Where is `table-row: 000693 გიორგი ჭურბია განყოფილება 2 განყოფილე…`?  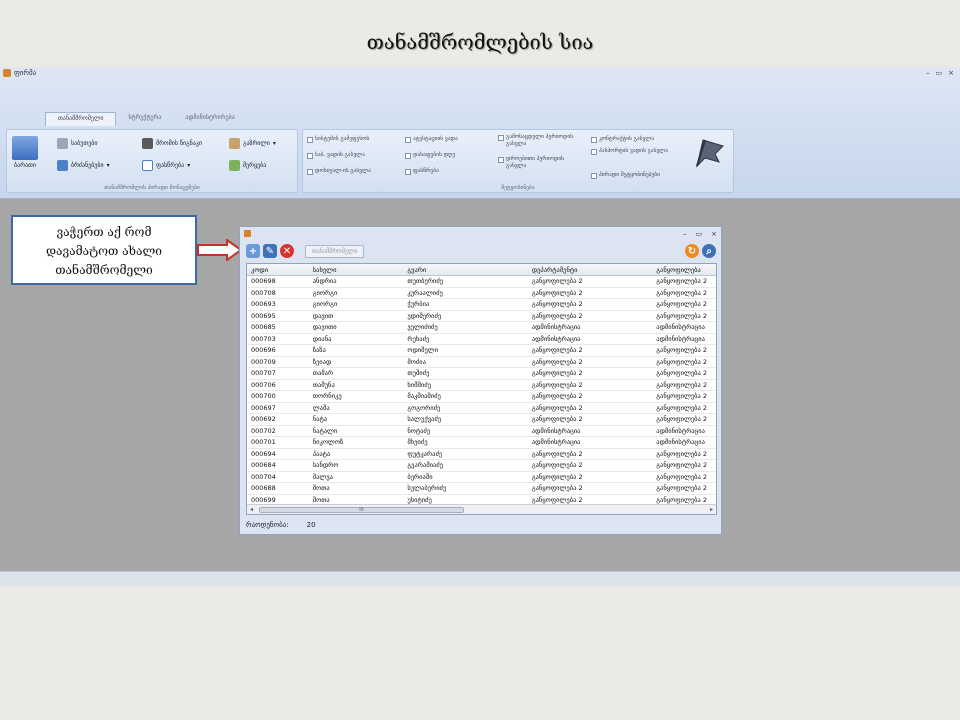 table-row: 000693 გიორგი ჭურბია განყოფილება 2 განყოფილე… is located at coordinates (481, 305).